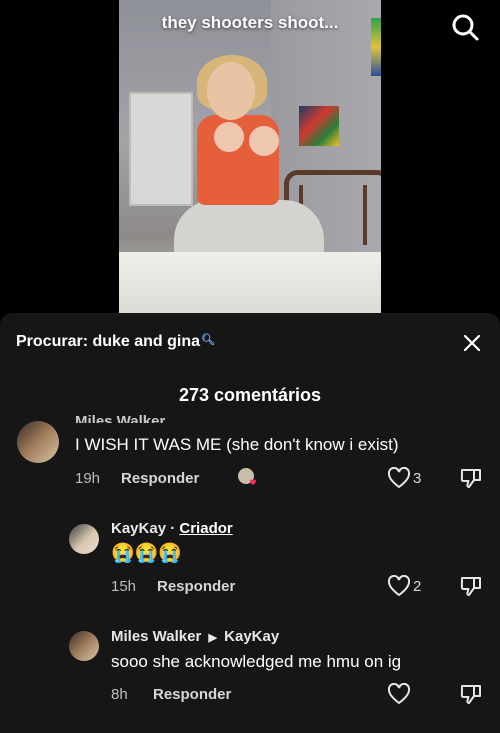 The width and height of the screenshot is (500, 733). I want to click on comment-username-text: KayKay, so click(138, 528).